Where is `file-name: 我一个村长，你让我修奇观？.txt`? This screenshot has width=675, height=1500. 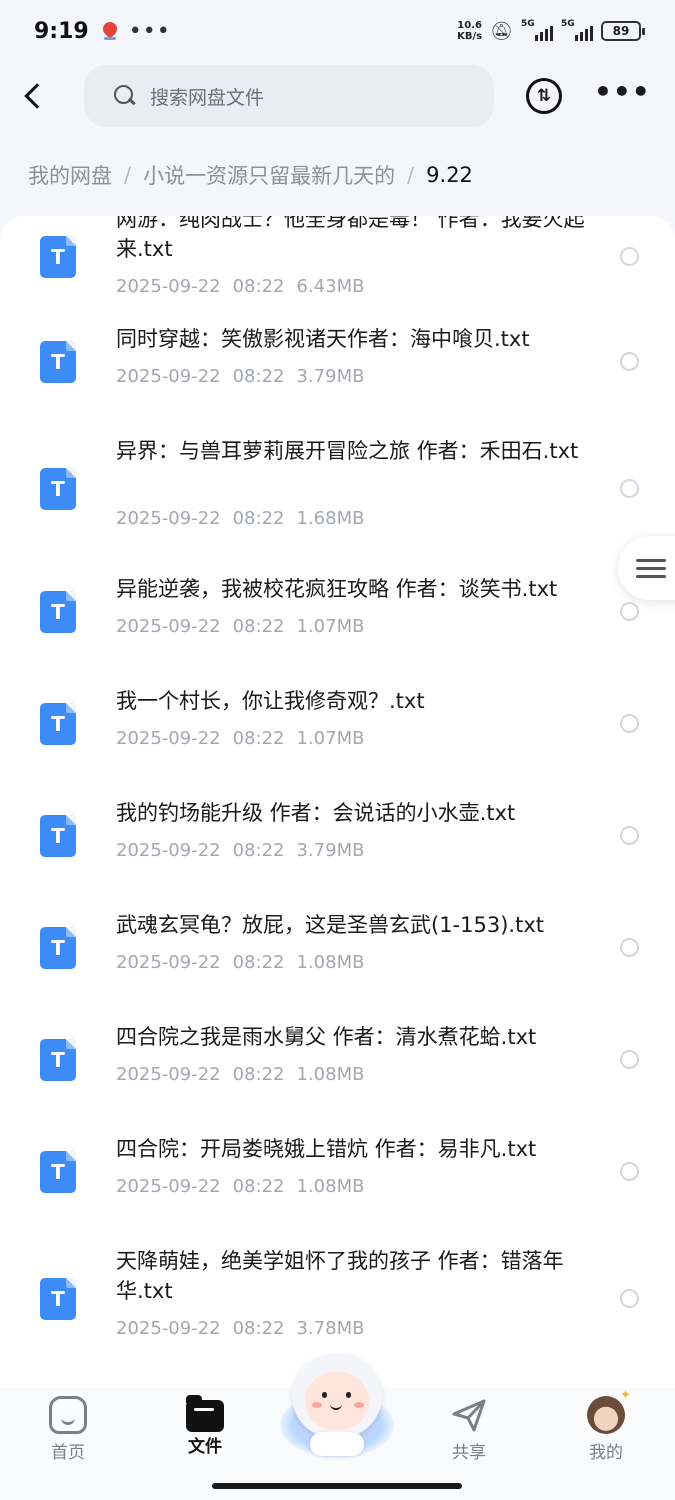
file-name: 我一个村长，你让我修奇观？.txt is located at coordinates (270, 701).